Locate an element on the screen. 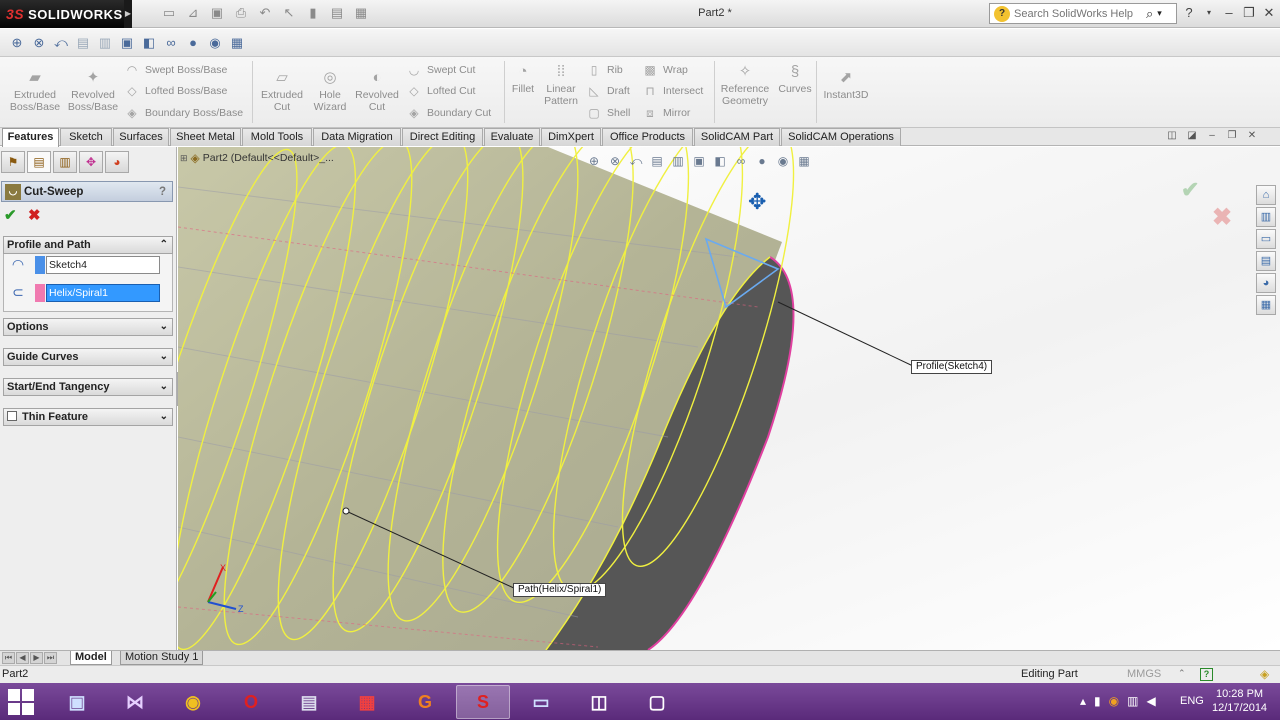 The height and width of the screenshot is (720, 1280). rotate-view-icon: ✥ is located at coordinates (757, 202).